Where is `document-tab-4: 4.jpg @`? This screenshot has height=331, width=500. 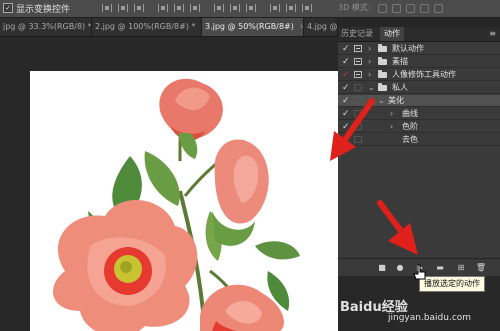
document-tab-4: 4.jpg @ is located at coordinates (321, 27).